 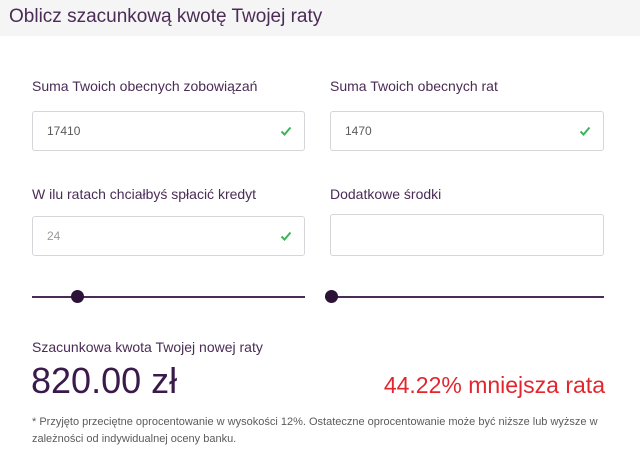 What do you see at coordinates (144, 194) in the screenshot?
I see `installments-count-label: W ilu ratach chciałbyś spłacić kredyt` at bounding box center [144, 194].